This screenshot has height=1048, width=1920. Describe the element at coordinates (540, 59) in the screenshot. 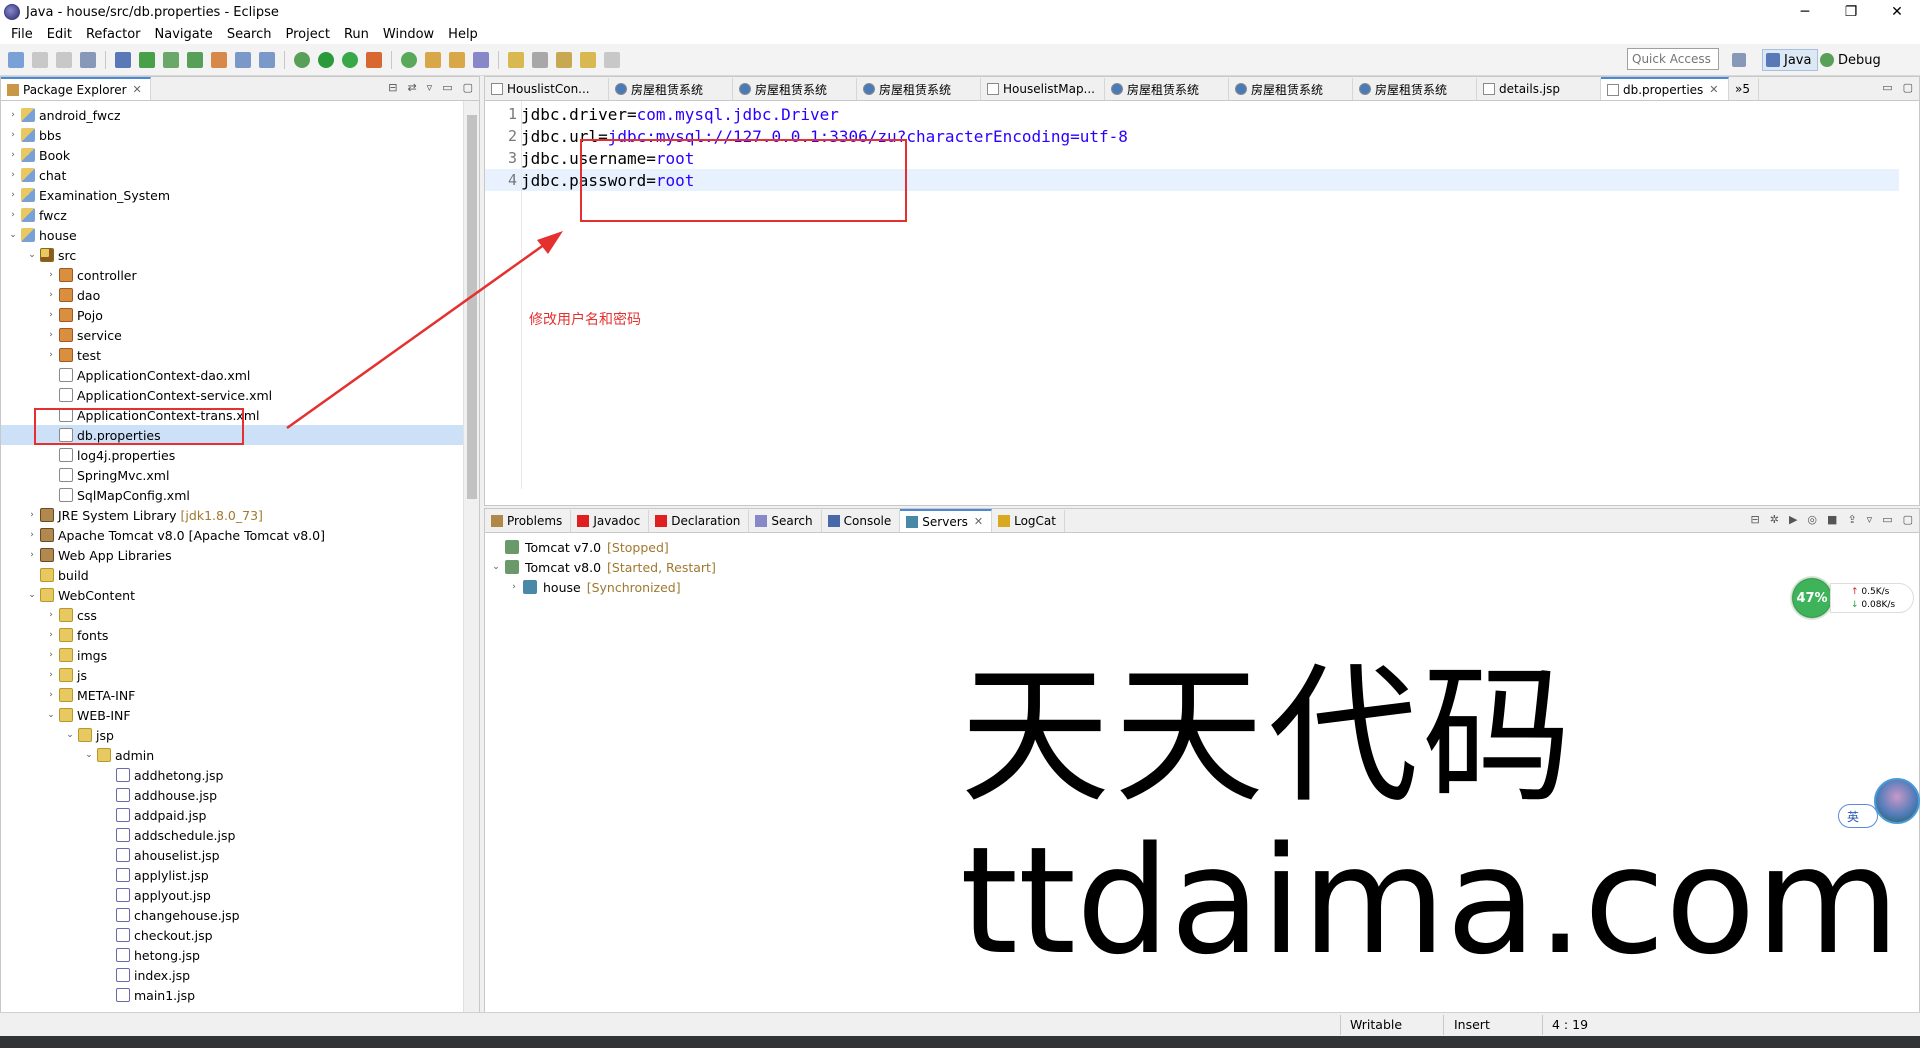

I see `annotation-prev-icon` at that location.